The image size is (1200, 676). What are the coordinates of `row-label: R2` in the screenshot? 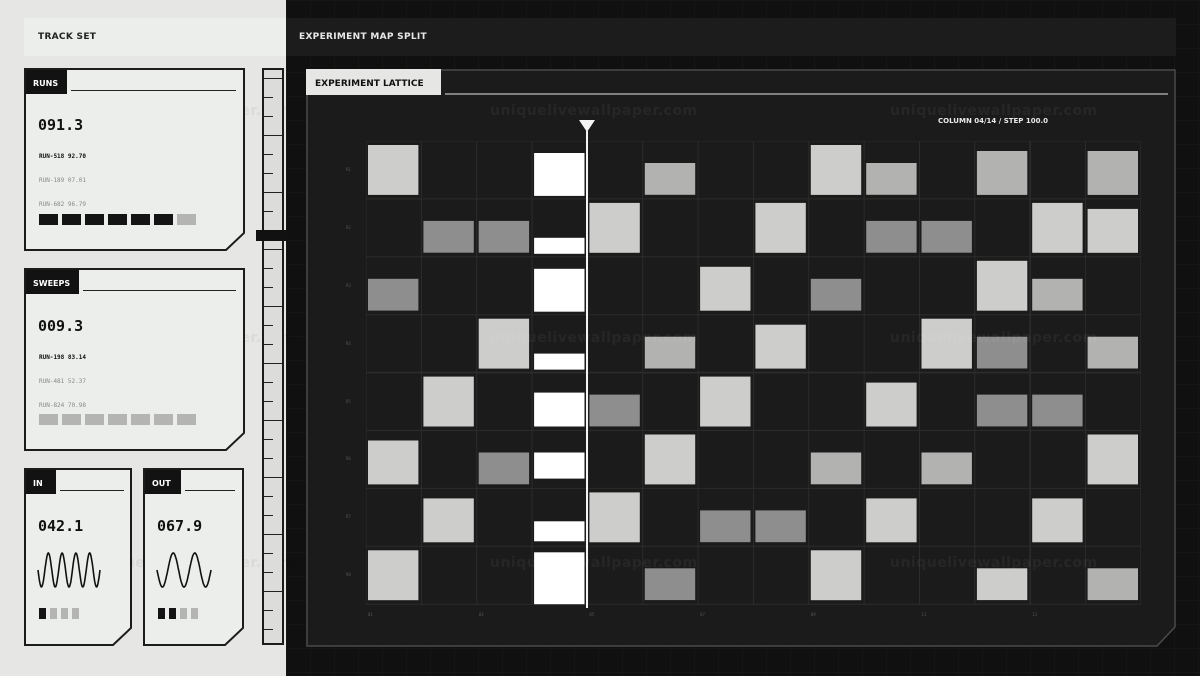 It's located at (348, 227).